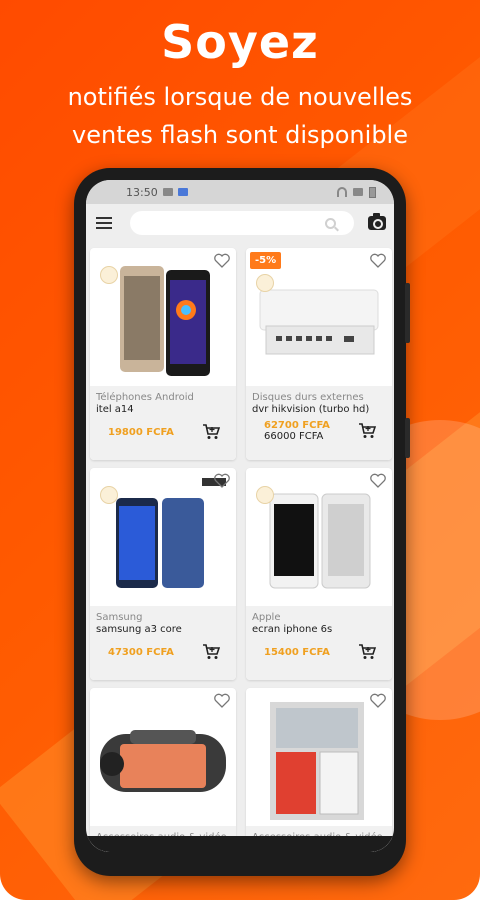  Describe the element at coordinates (317, 761) in the screenshot. I see `product-image-poster` at that location.